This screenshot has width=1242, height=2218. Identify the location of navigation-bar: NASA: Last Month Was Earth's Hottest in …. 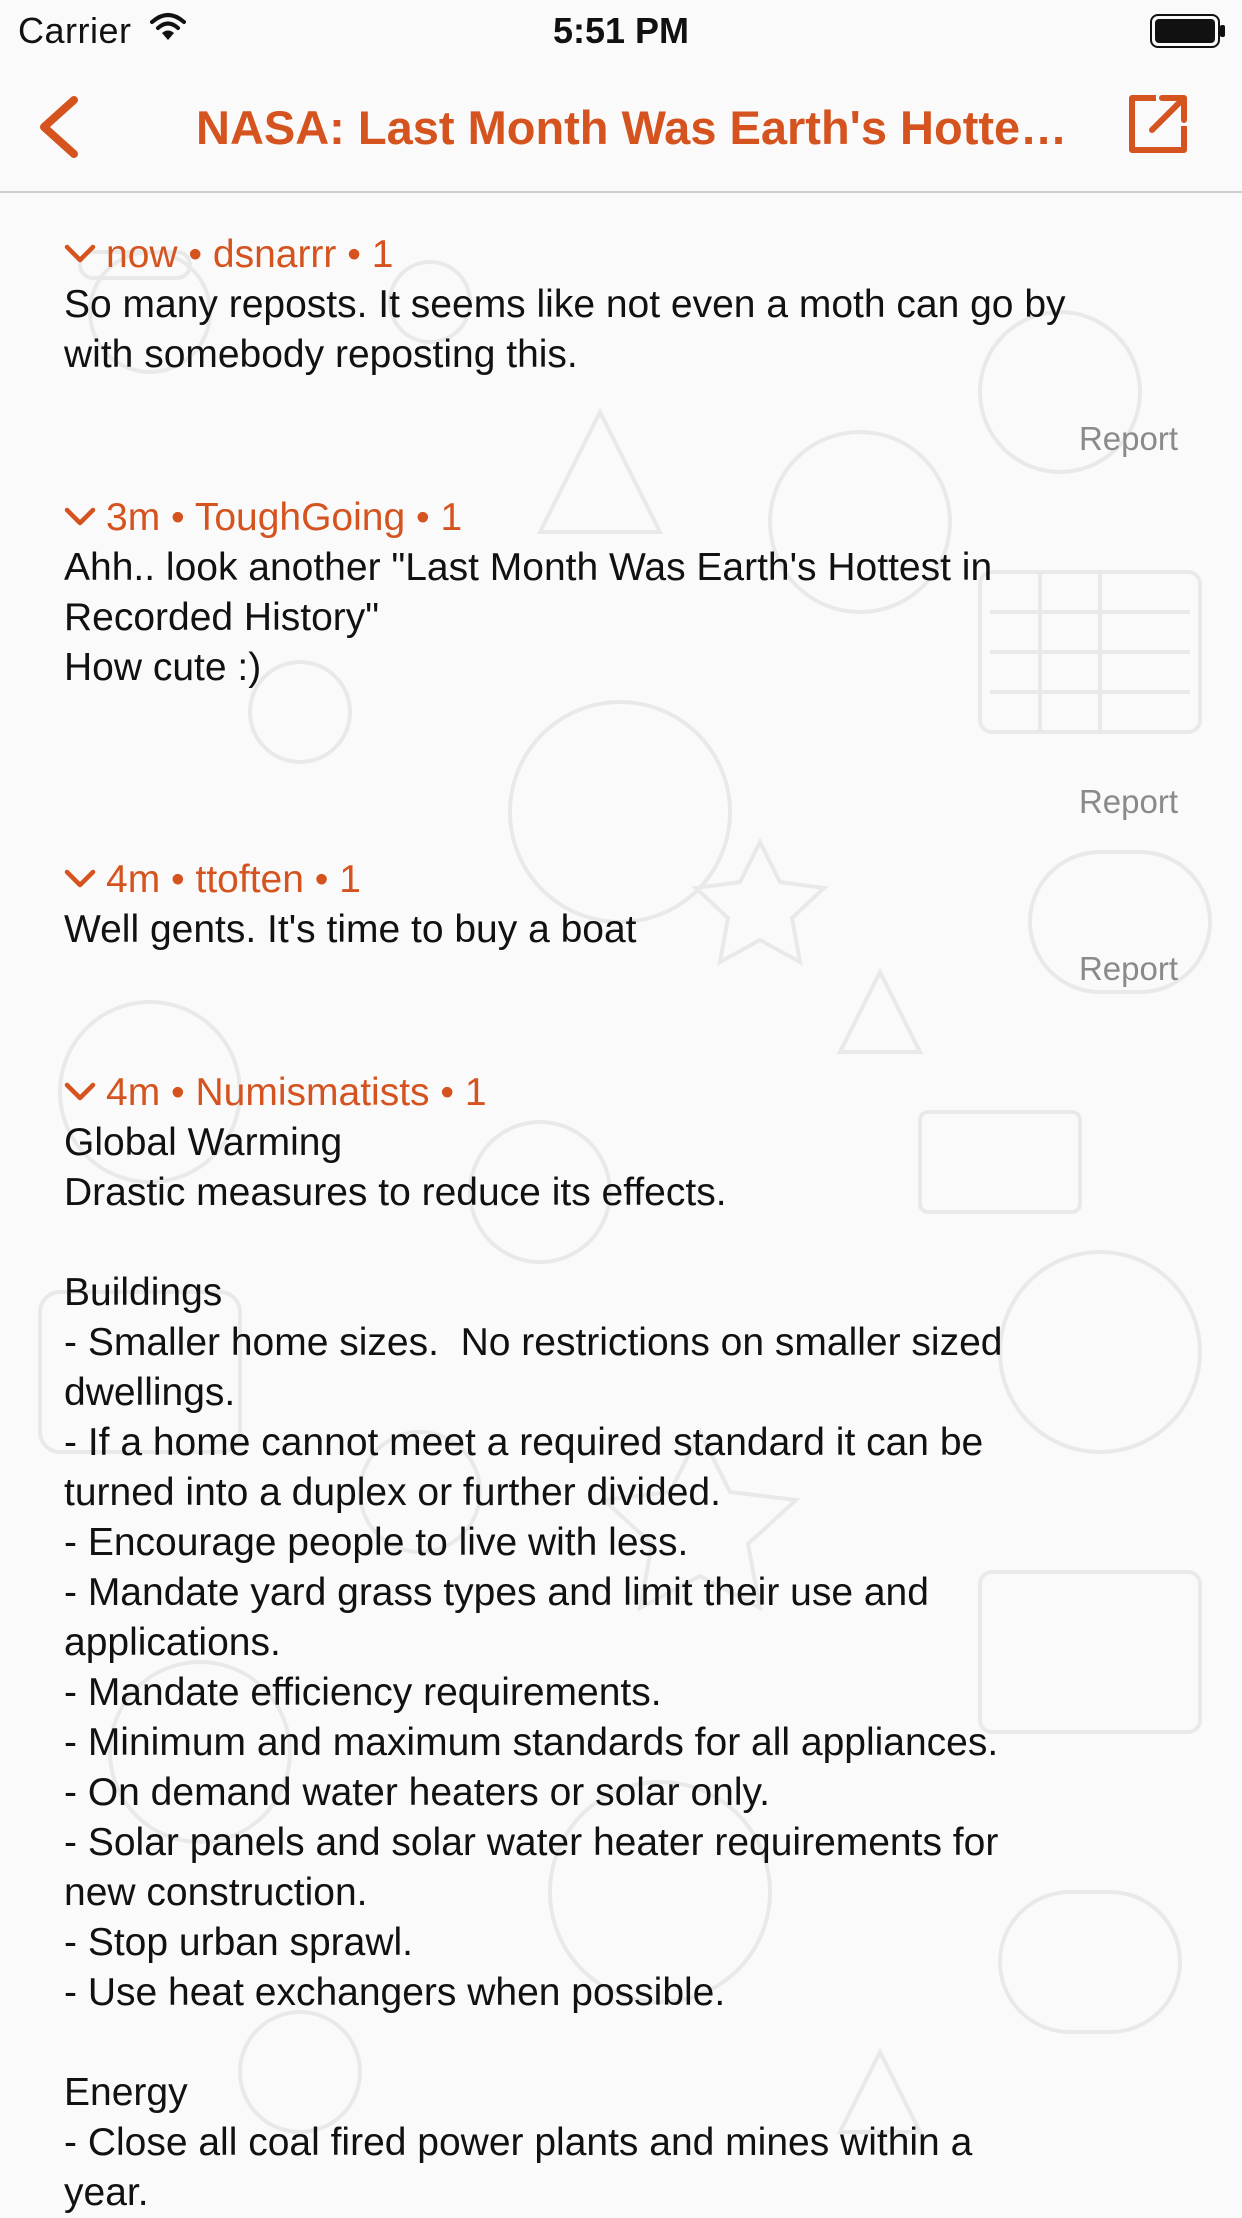
(621, 127).